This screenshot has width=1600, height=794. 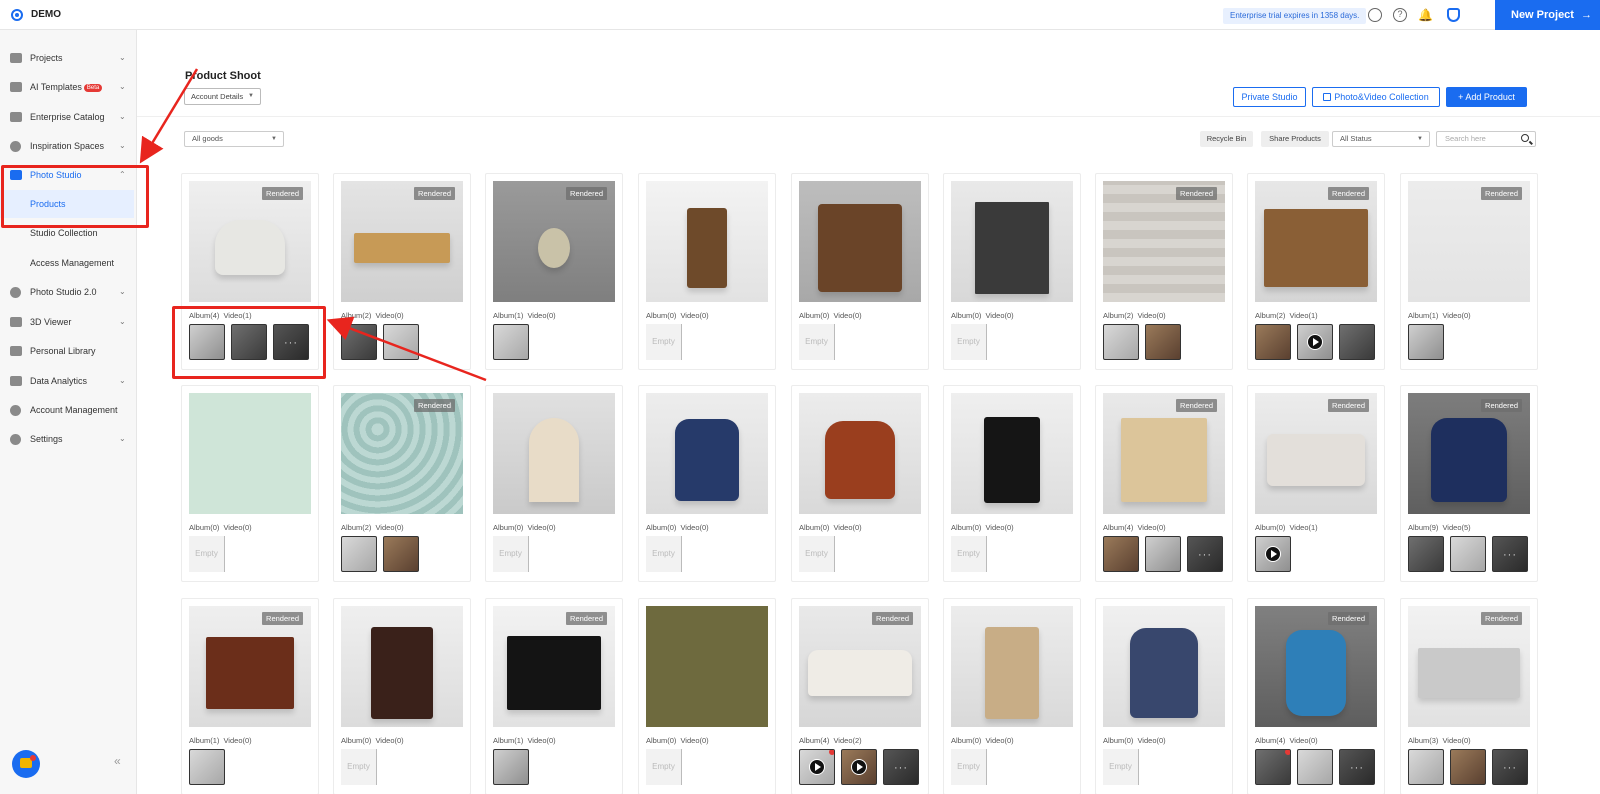 I want to click on product-card-navy-armchair: Rendered Album(9) Video(5) ···, so click(x=1469, y=483).